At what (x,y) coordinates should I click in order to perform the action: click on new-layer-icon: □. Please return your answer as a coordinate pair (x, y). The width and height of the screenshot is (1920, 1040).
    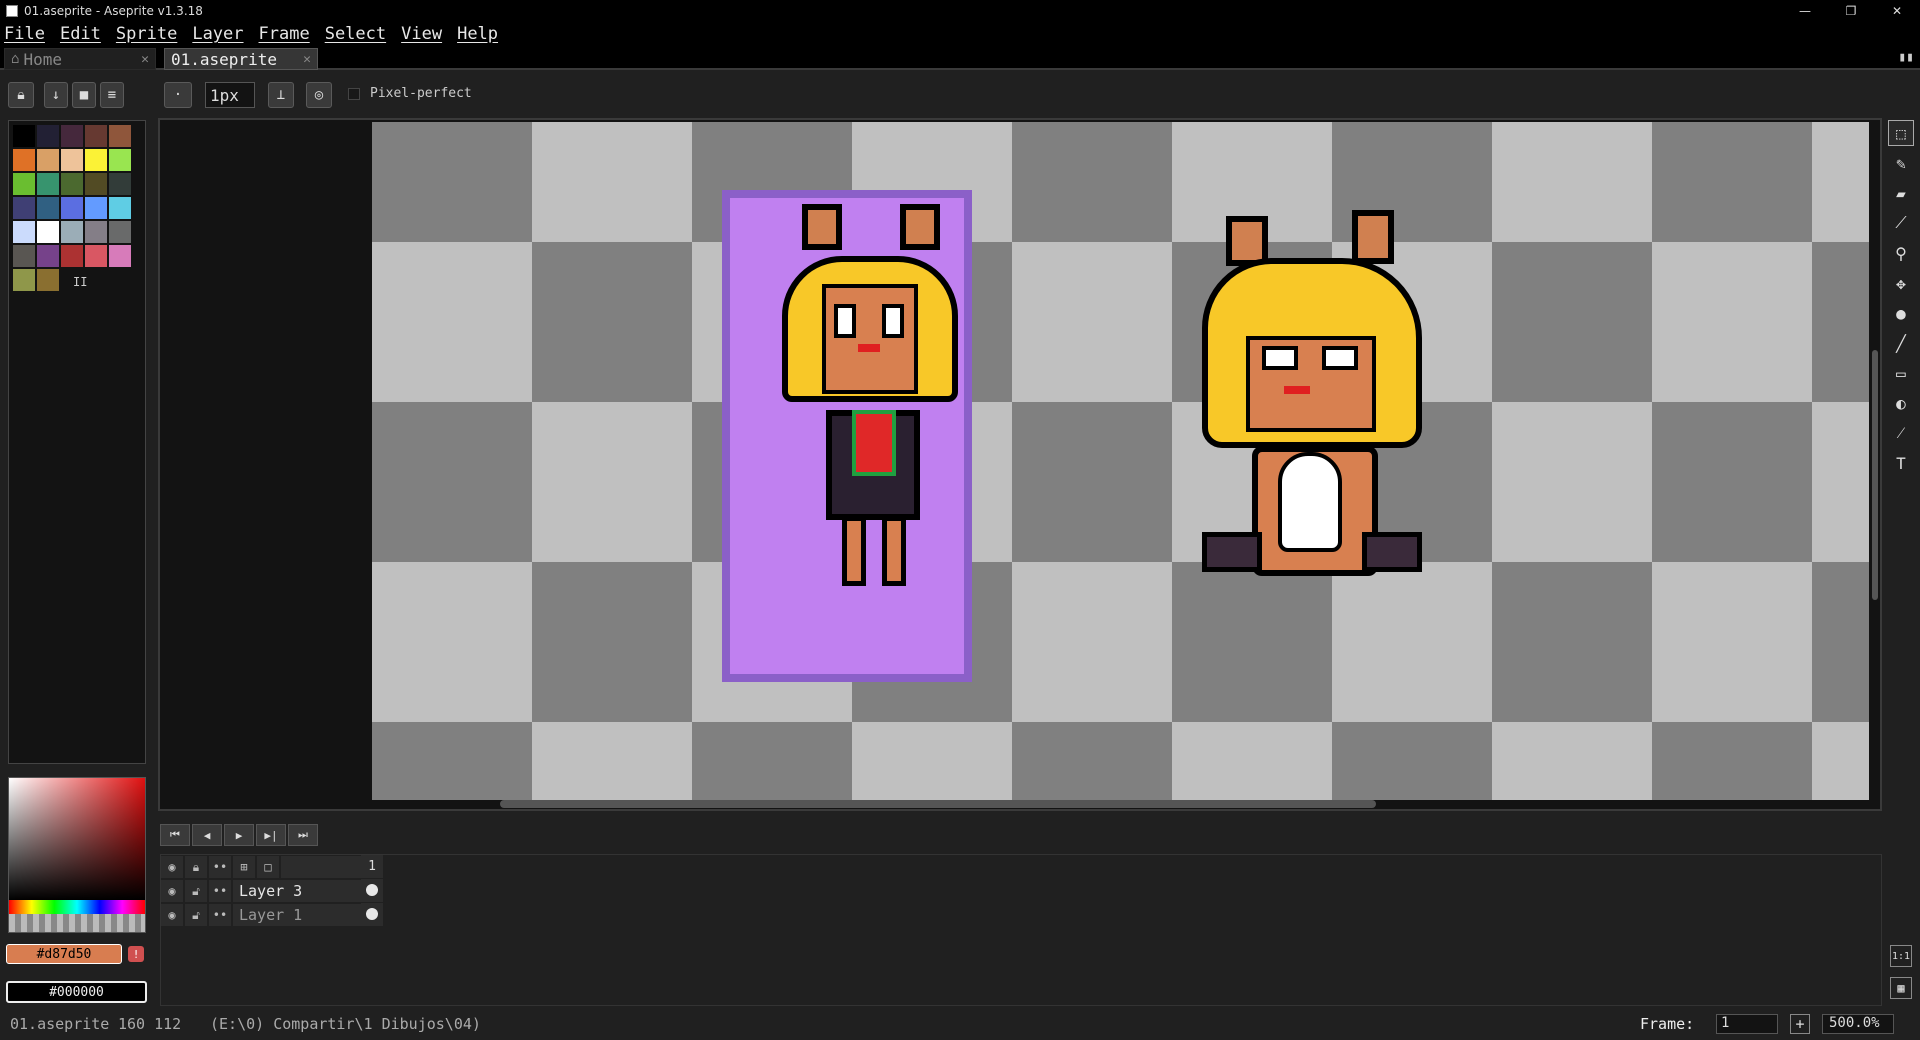
    Looking at the image, I should click on (268, 867).